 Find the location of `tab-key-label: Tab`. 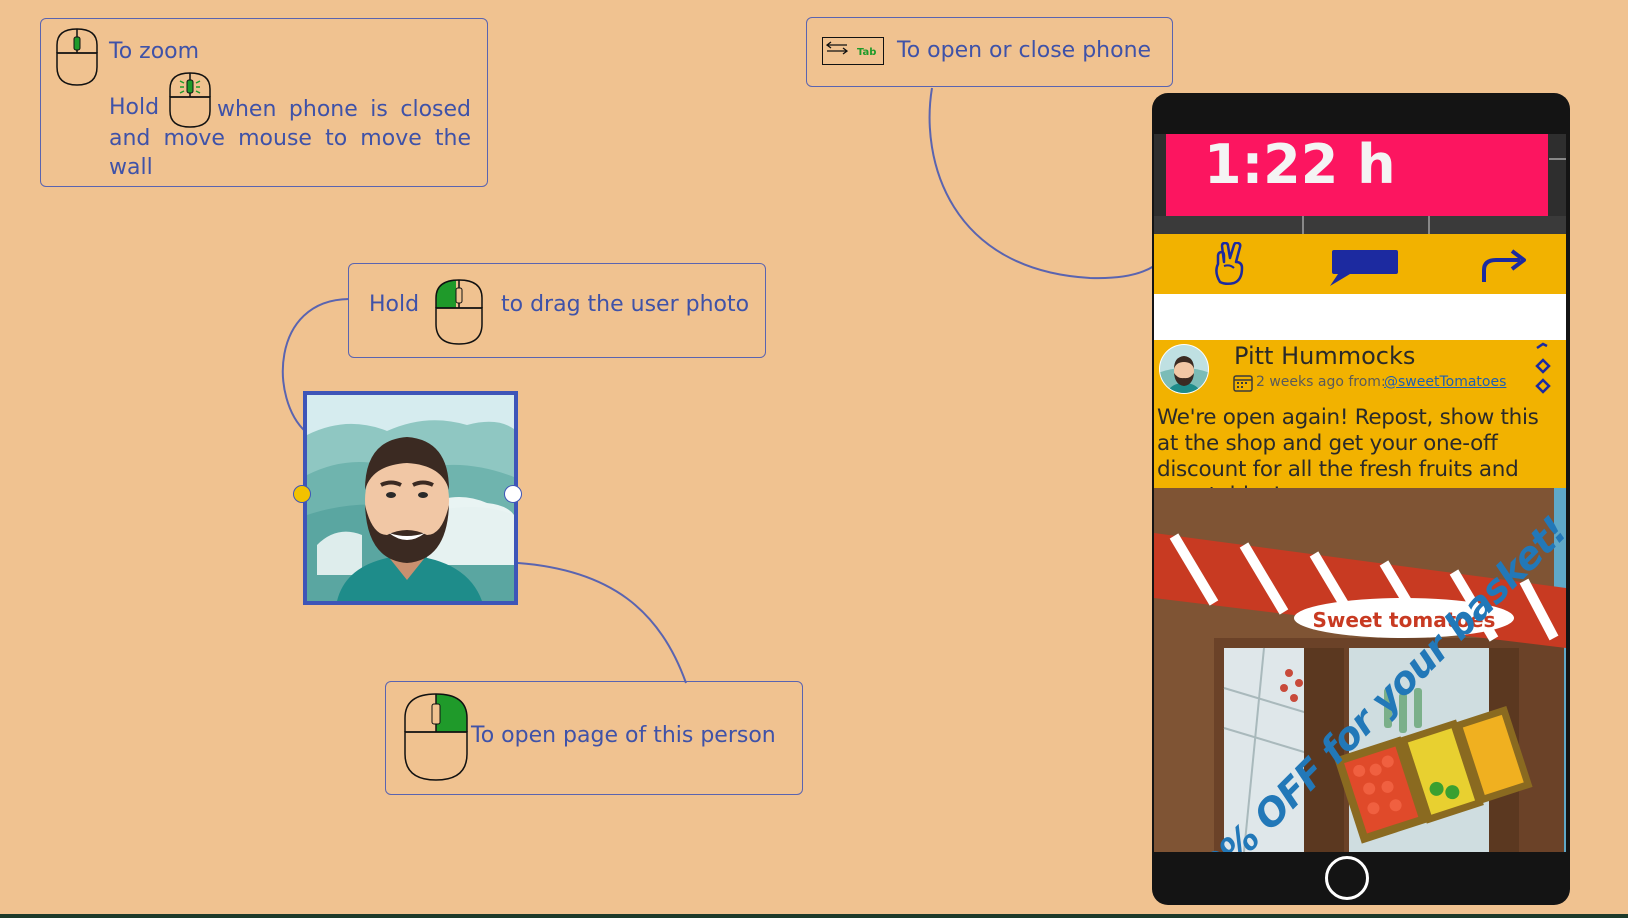

tab-key-label: Tab is located at coordinates (867, 52).